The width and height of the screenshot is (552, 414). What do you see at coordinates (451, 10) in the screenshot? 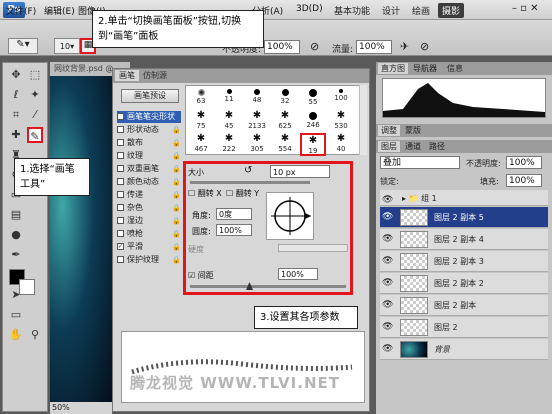
I see `ws-photo: 摄影` at bounding box center [451, 10].